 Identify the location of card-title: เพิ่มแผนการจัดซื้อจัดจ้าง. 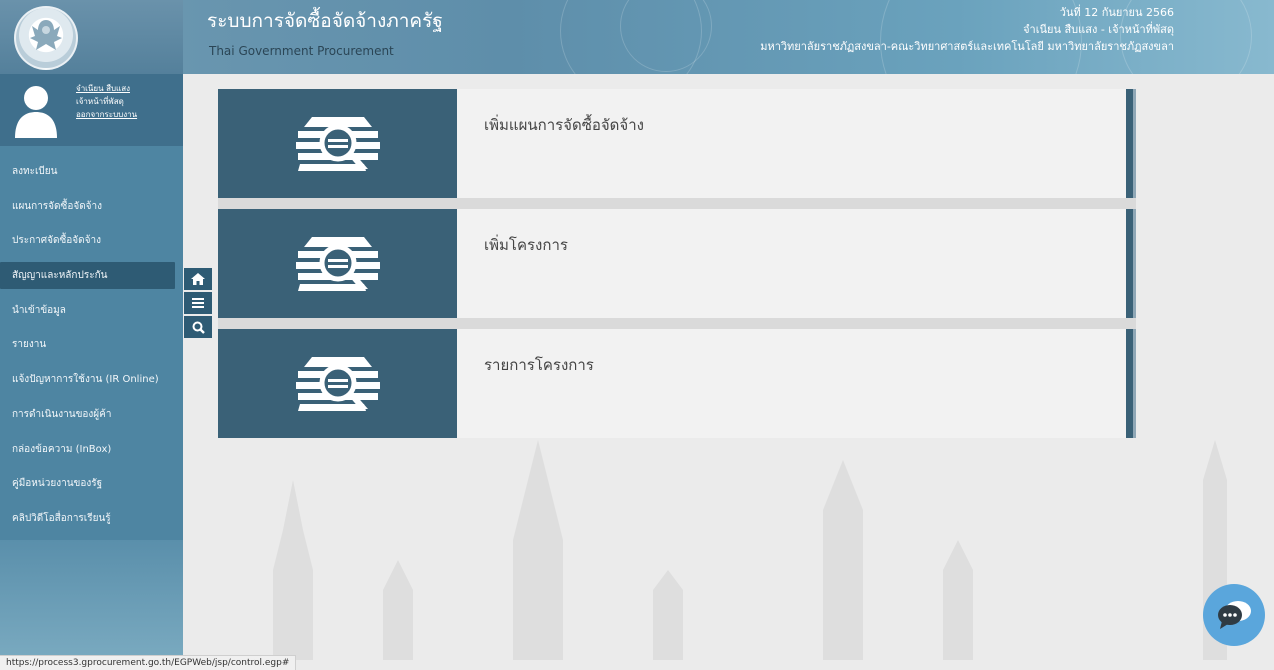
(564, 125).